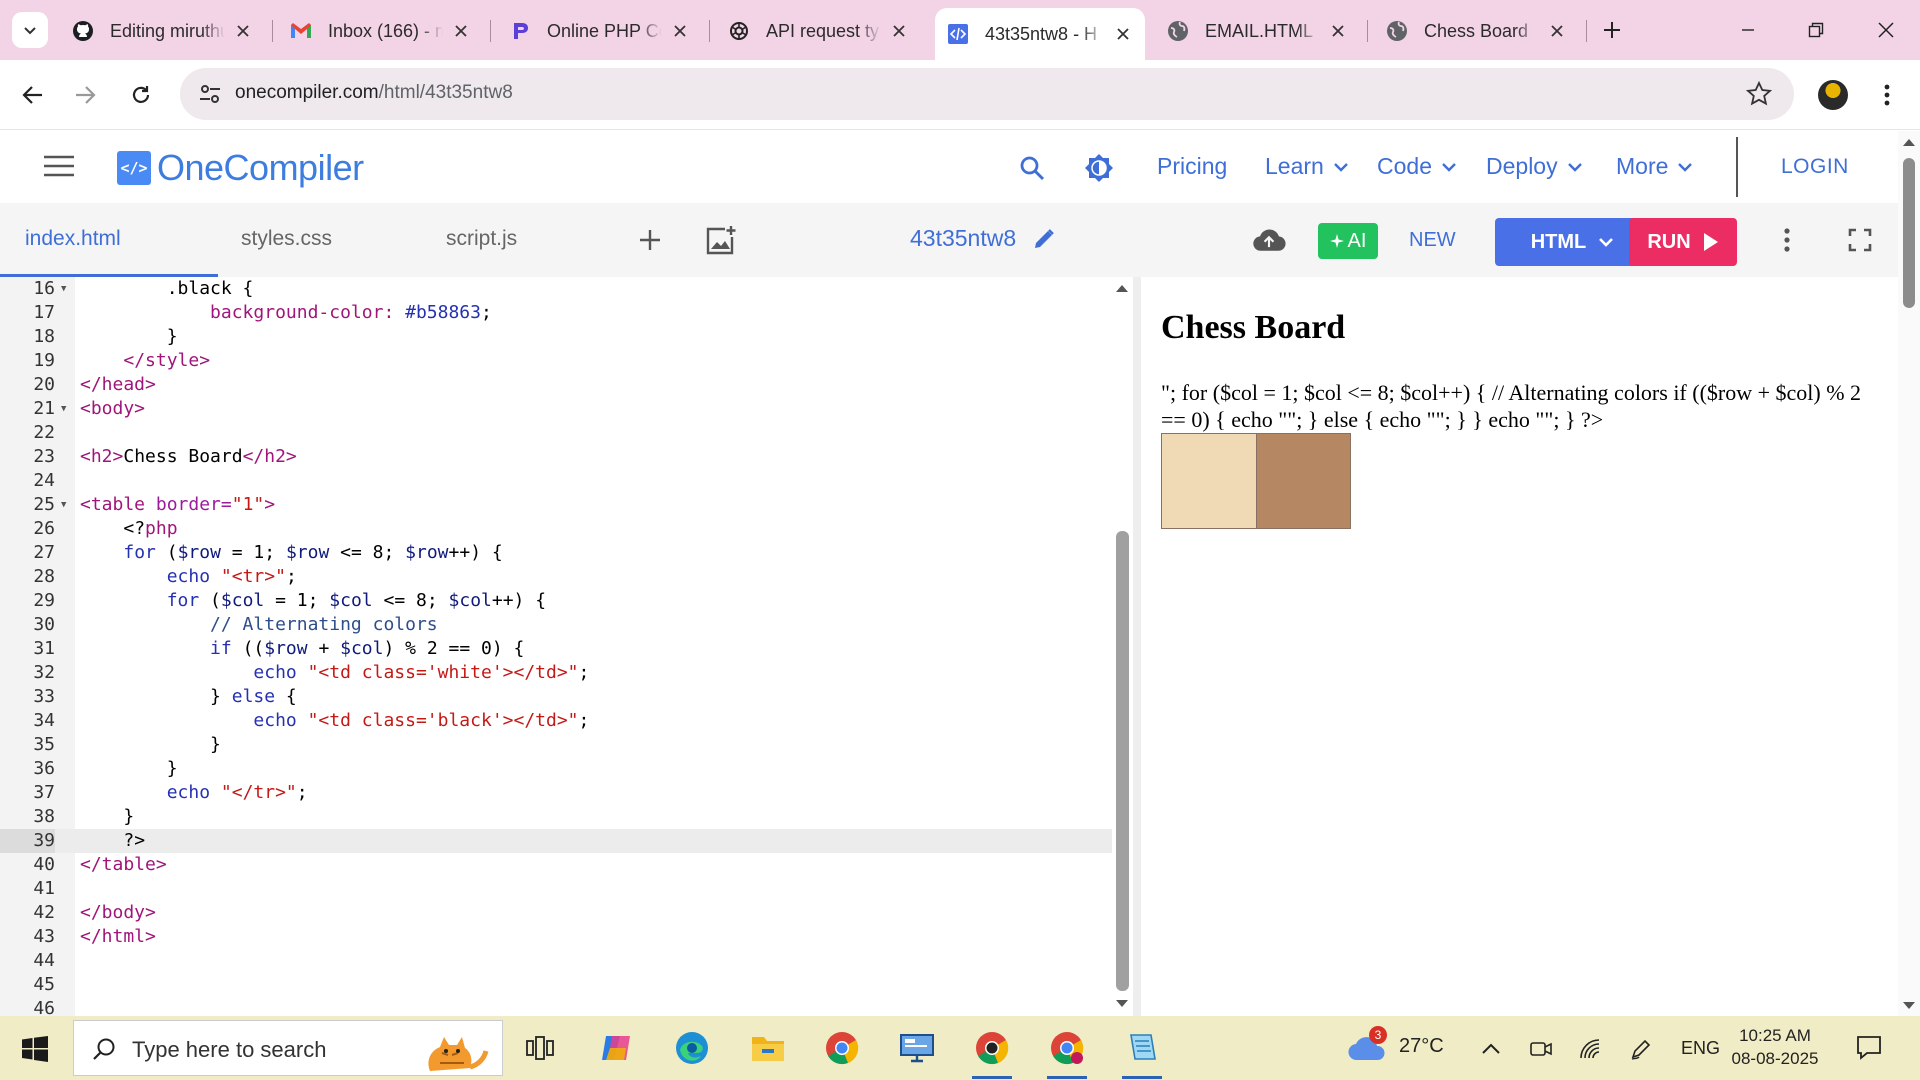 This screenshot has height=1080, width=1920. I want to click on browser-tab: EMAIL.HTML, so click(1257, 31).